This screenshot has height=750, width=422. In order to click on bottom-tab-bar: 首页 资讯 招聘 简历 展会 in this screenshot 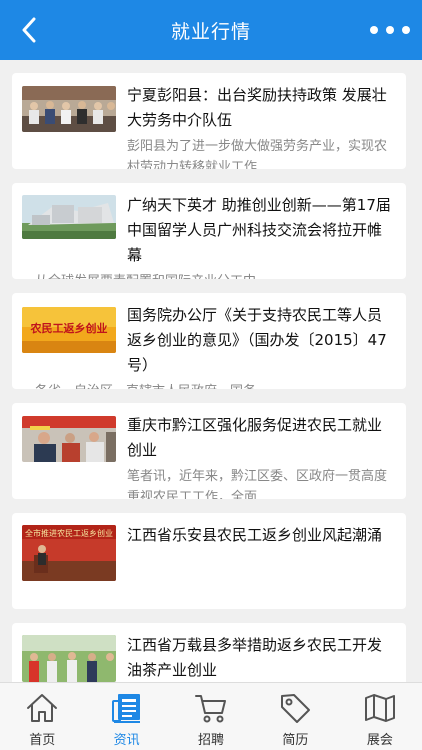, I will do `click(211, 716)`.